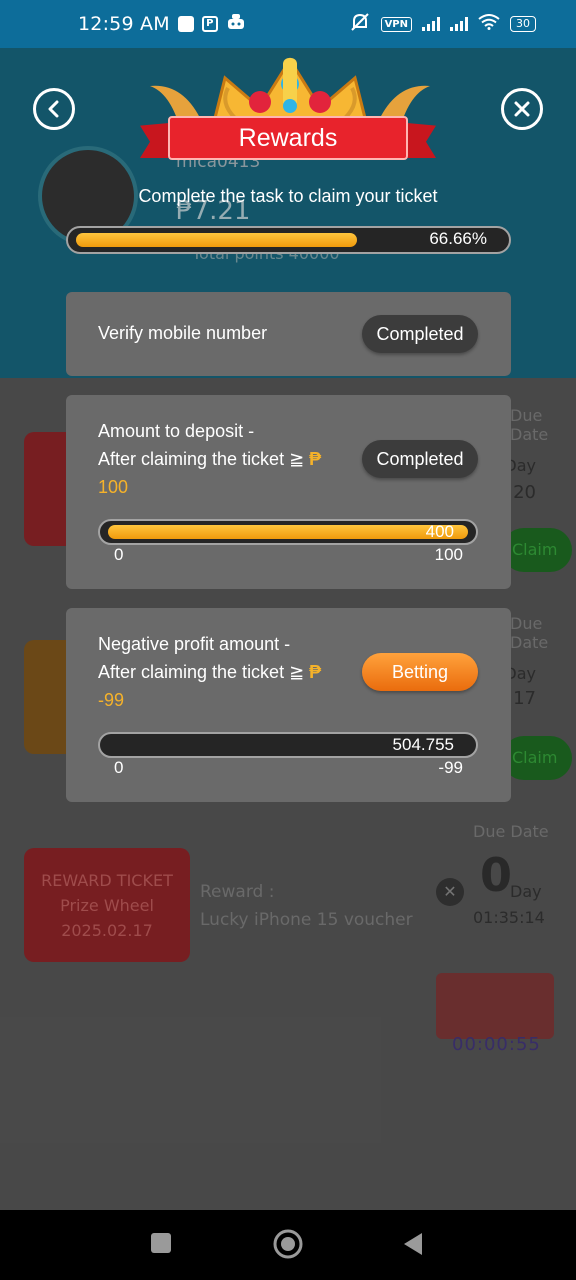 The height and width of the screenshot is (1280, 576). I want to click on mute-icon, so click(360, 24).